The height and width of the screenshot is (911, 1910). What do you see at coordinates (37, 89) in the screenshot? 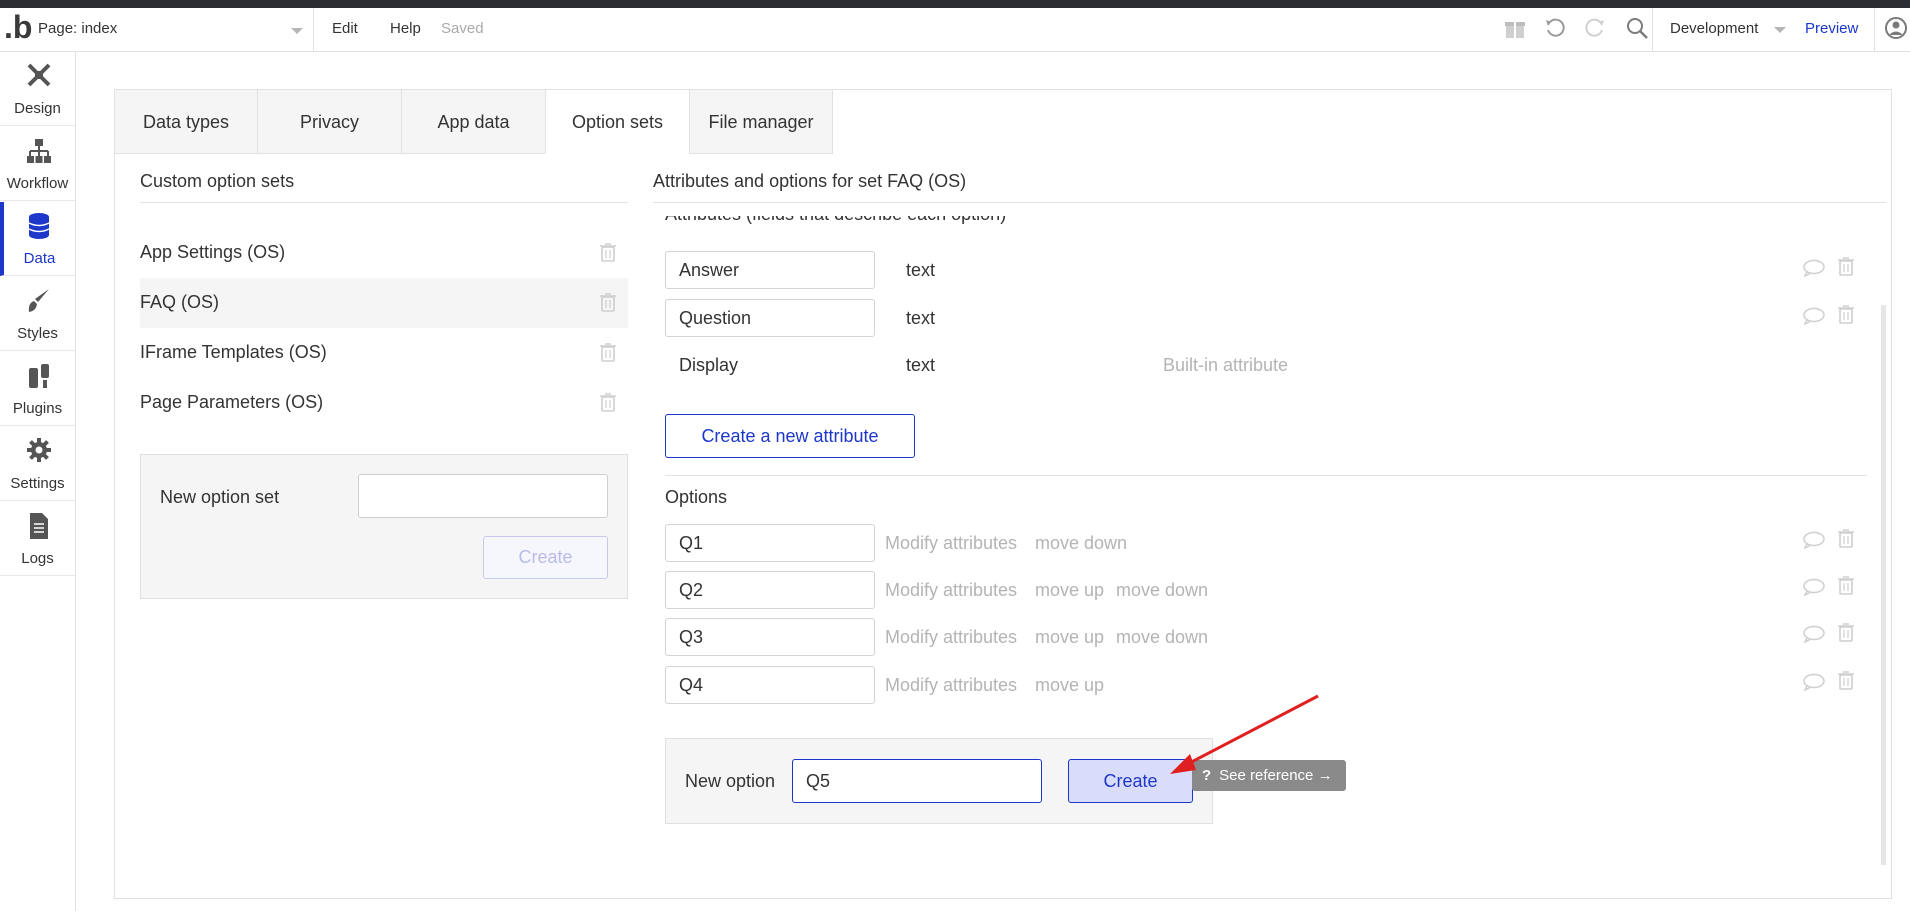
I see `sidebar-item-design: Design` at bounding box center [37, 89].